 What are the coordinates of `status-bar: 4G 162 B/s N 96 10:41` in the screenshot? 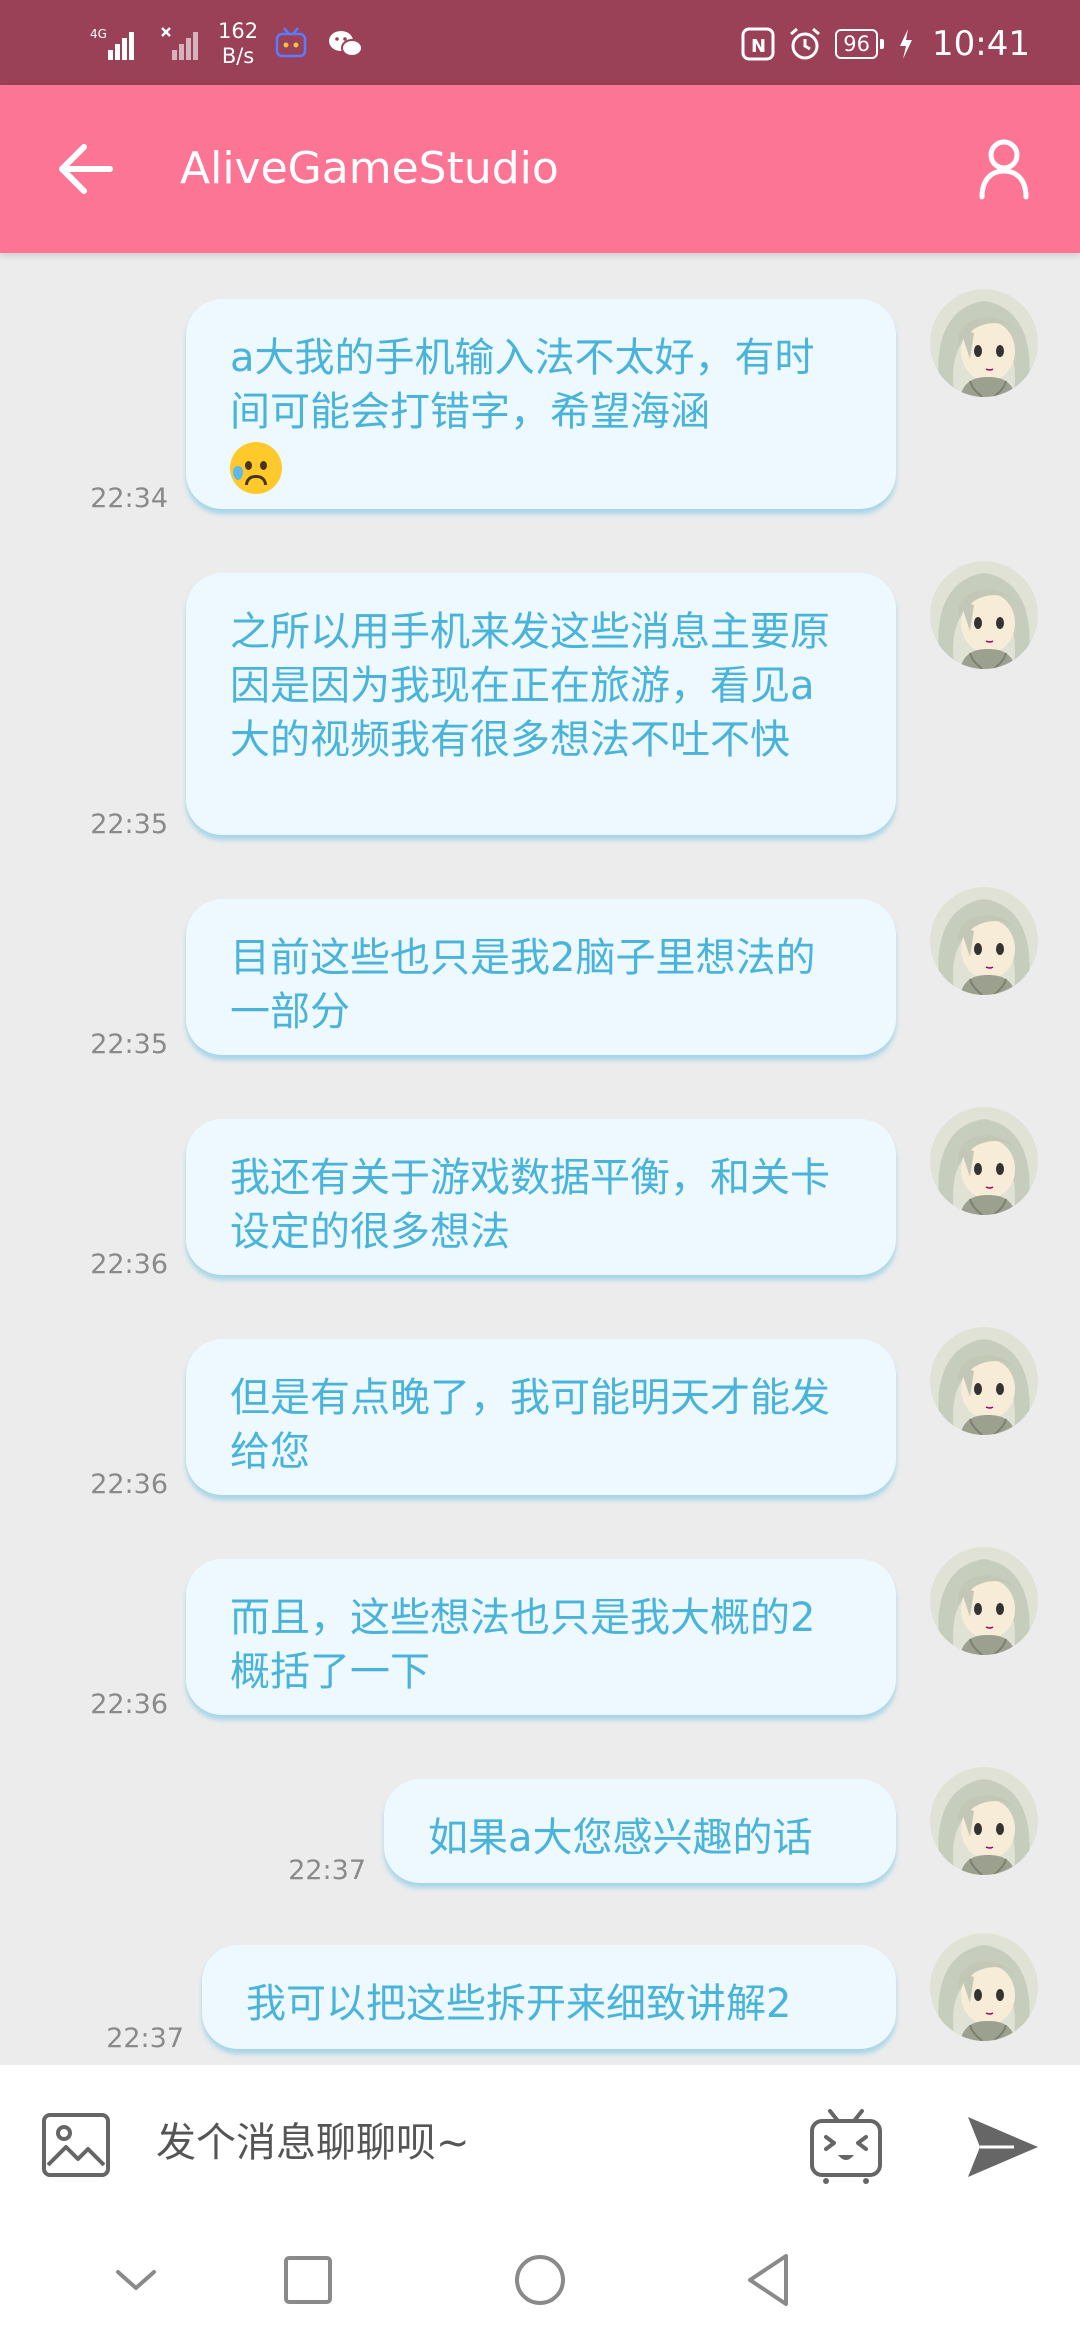 It's located at (540, 42).